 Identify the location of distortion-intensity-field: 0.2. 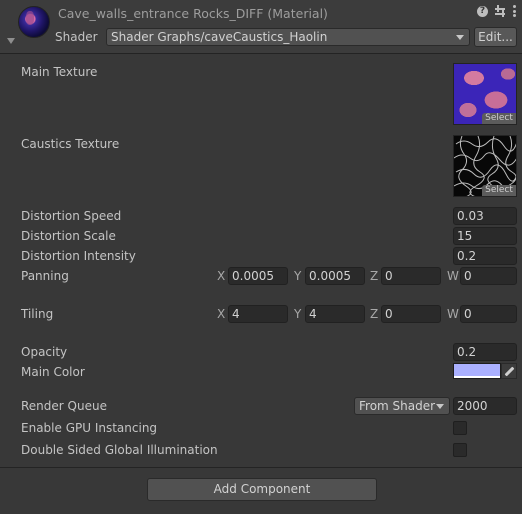
(485, 256).